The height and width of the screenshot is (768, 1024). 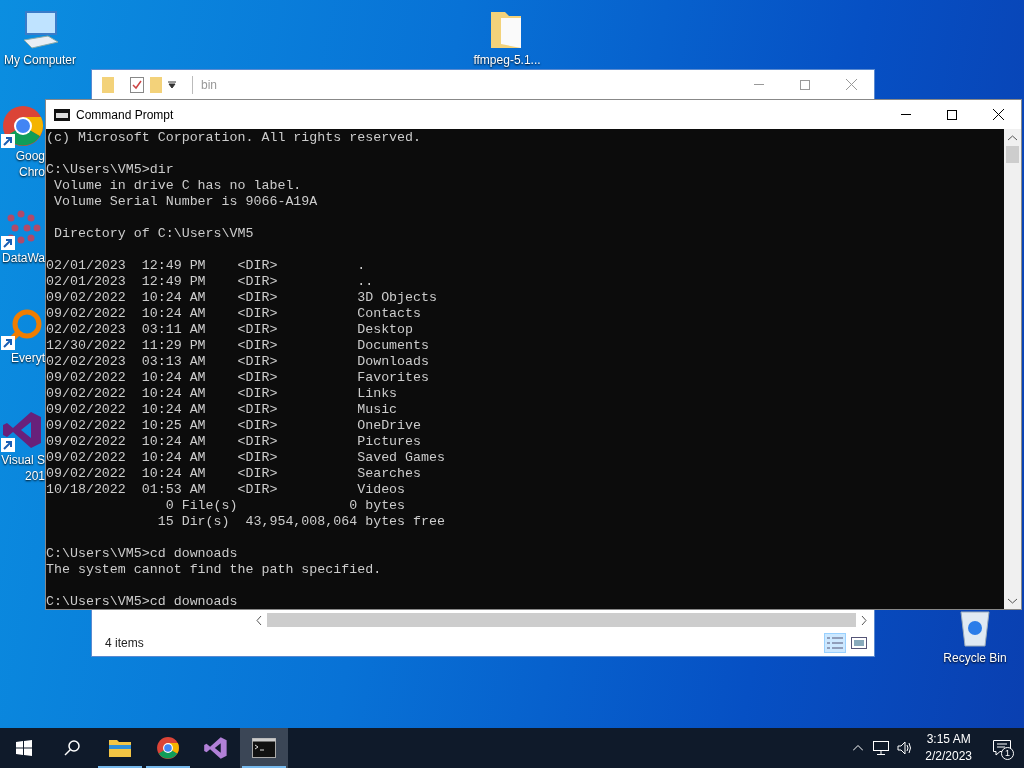 What do you see at coordinates (28, 358) in the screenshot?
I see `desktop-icon-label: Everyt` at bounding box center [28, 358].